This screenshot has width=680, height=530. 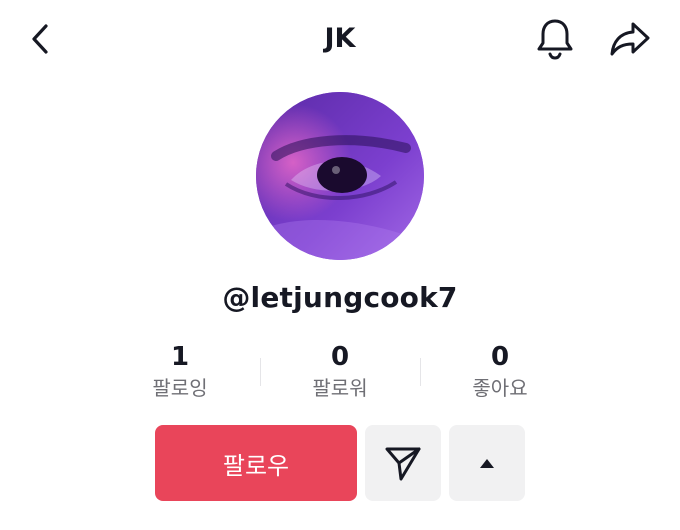 I want to click on avatar-eye-image, so click(x=340, y=176).